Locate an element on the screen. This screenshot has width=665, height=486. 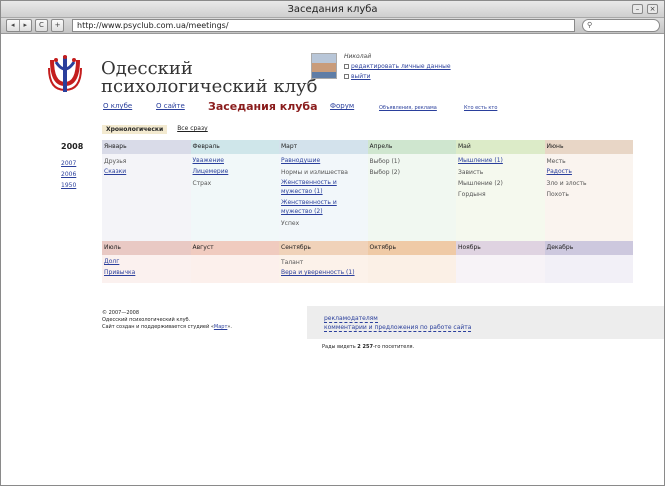
search-field: ⚲ is located at coordinates (621, 25).